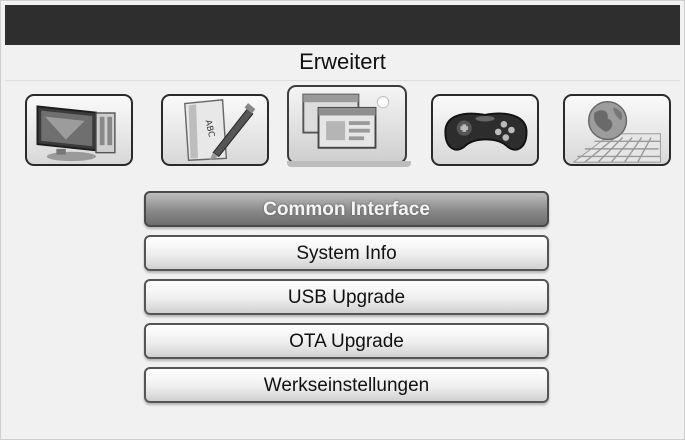 The width and height of the screenshot is (685, 440). Describe the element at coordinates (342, 25) in the screenshot. I see `top-bar` at that location.